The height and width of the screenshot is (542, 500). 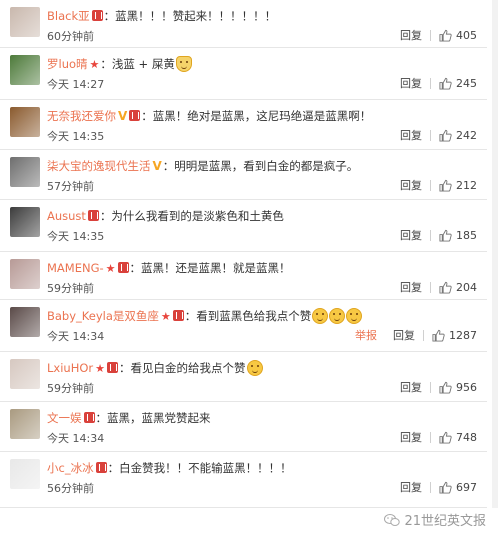 I want to click on comment-line: Baby_Keyla是双鱼座 ★ ：看到蓝黑色给我点个赞, so click(x=265, y=316).